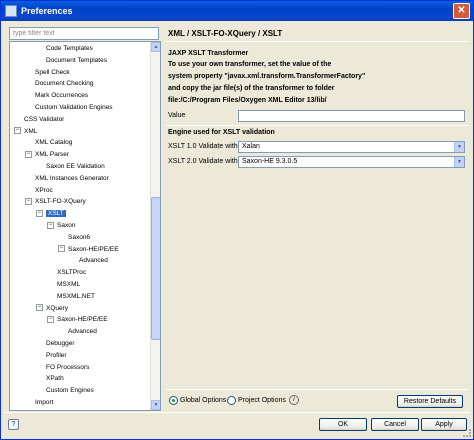  What do you see at coordinates (203, 400) in the screenshot?
I see `global-options-label: Global Options` at bounding box center [203, 400].